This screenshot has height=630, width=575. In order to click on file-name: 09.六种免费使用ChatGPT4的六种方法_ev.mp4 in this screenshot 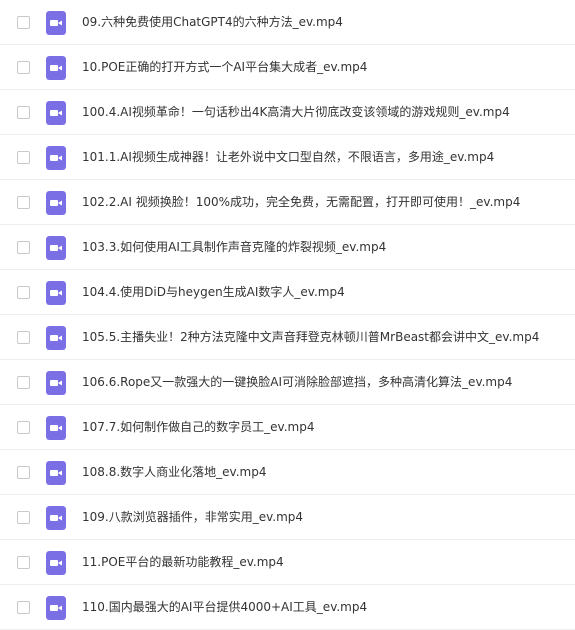, I will do `click(212, 22)`.